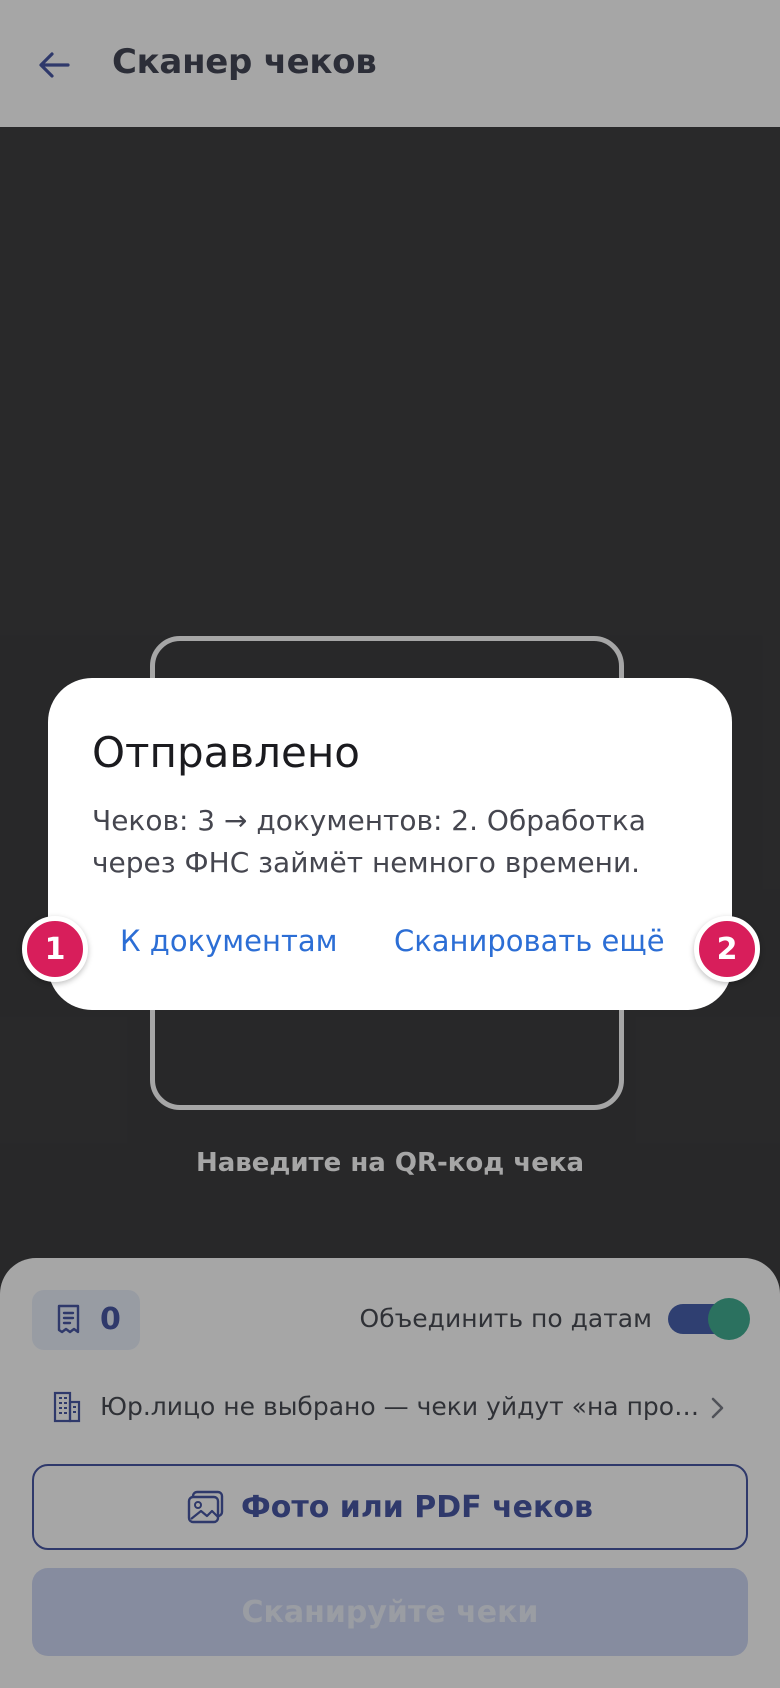 The height and width of the screenshot is (1688, 780). I want to click on step-badge-1: 1, so click(55, 949).